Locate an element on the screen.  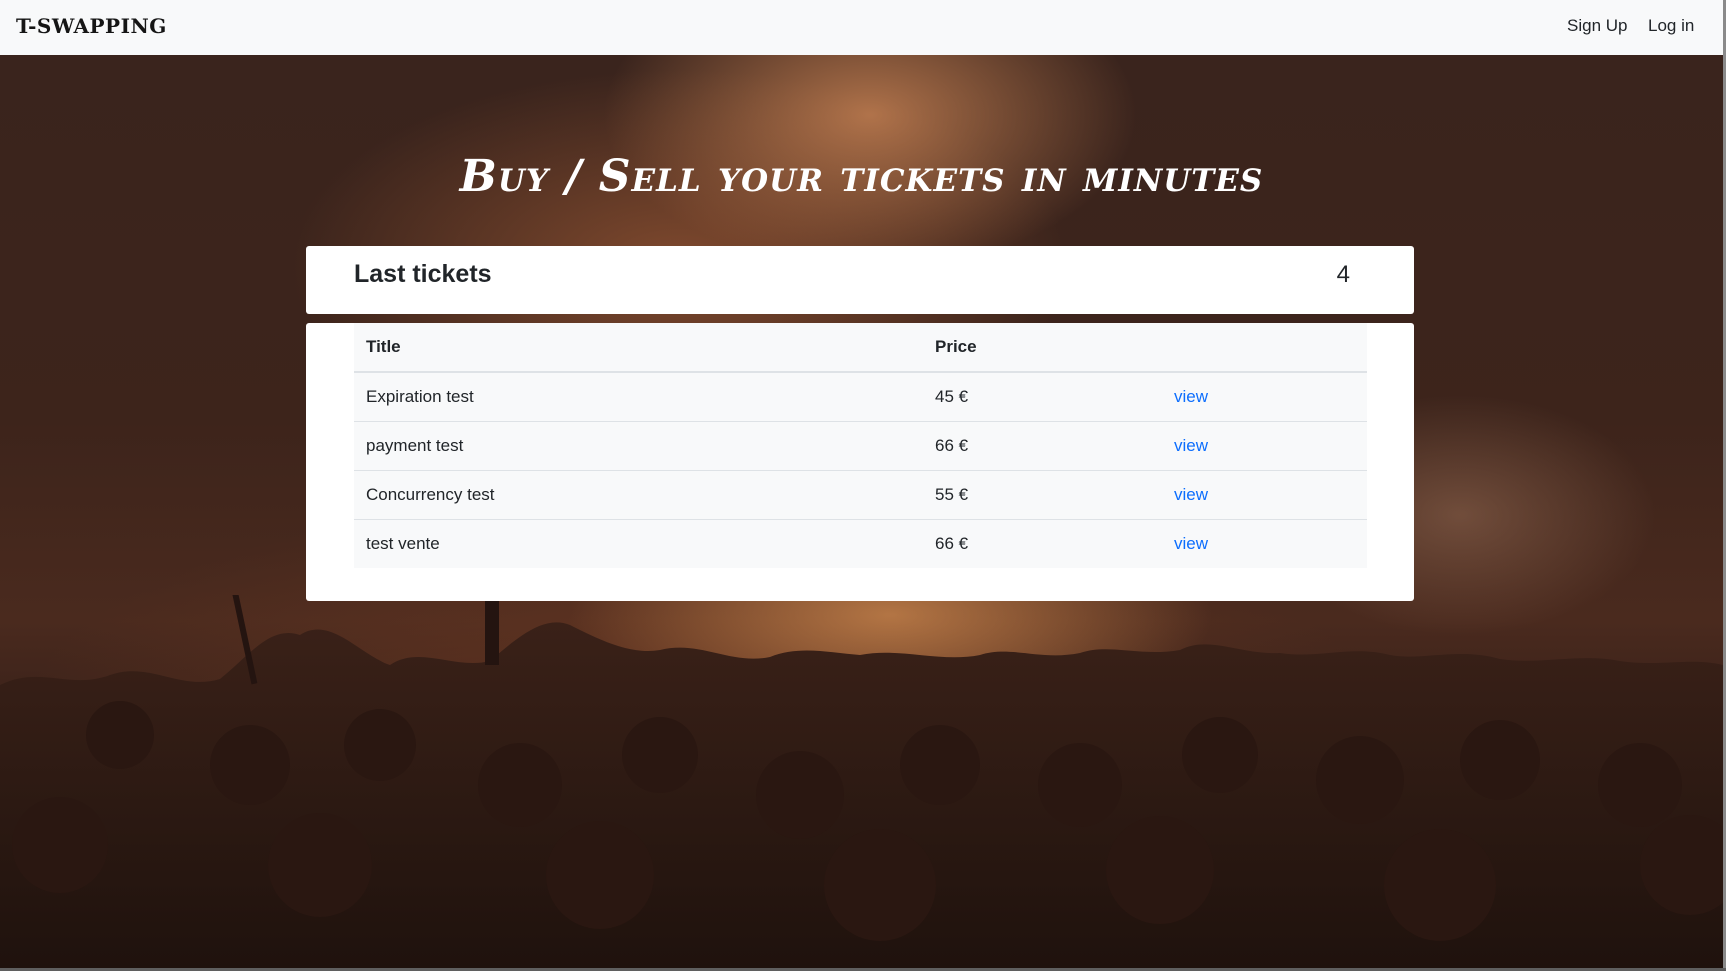
table-row: Concurrency test 55 € view is located at coordinates (860, 495).